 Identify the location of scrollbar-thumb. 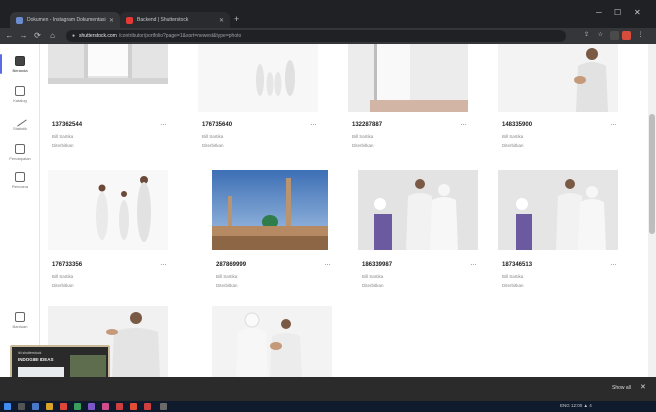
(652, 174).